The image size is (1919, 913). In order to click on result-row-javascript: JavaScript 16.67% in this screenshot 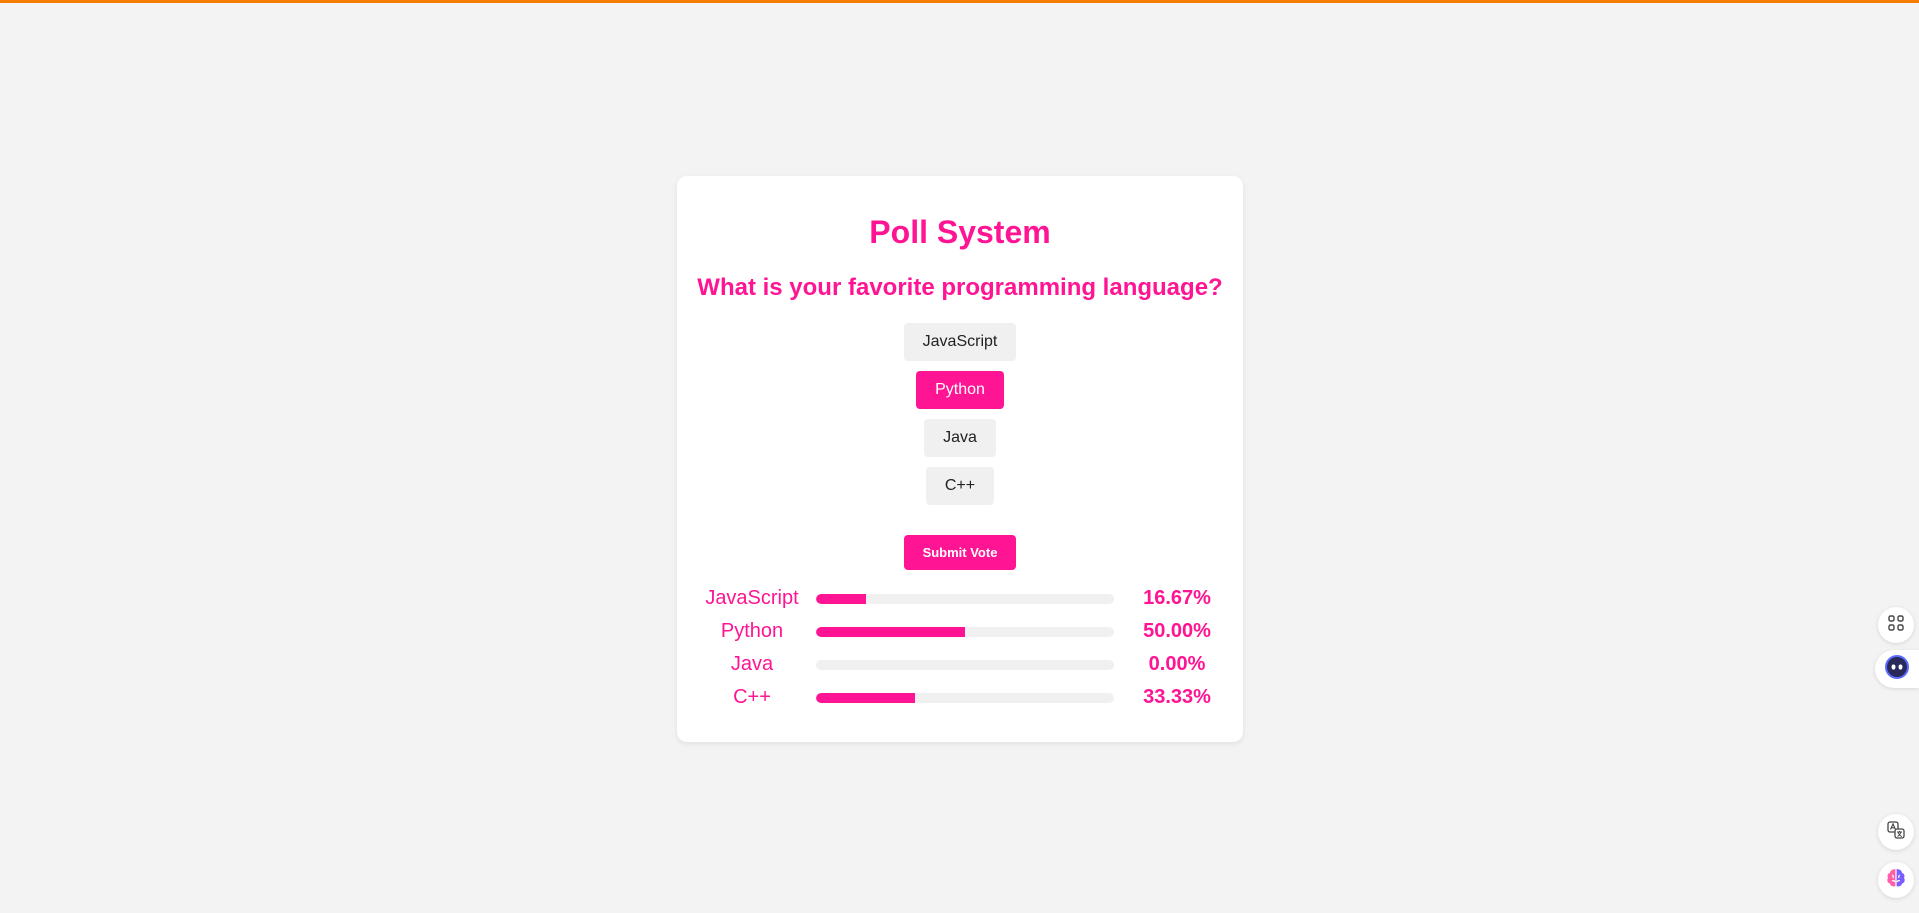, I will do `click(960, 603)`.